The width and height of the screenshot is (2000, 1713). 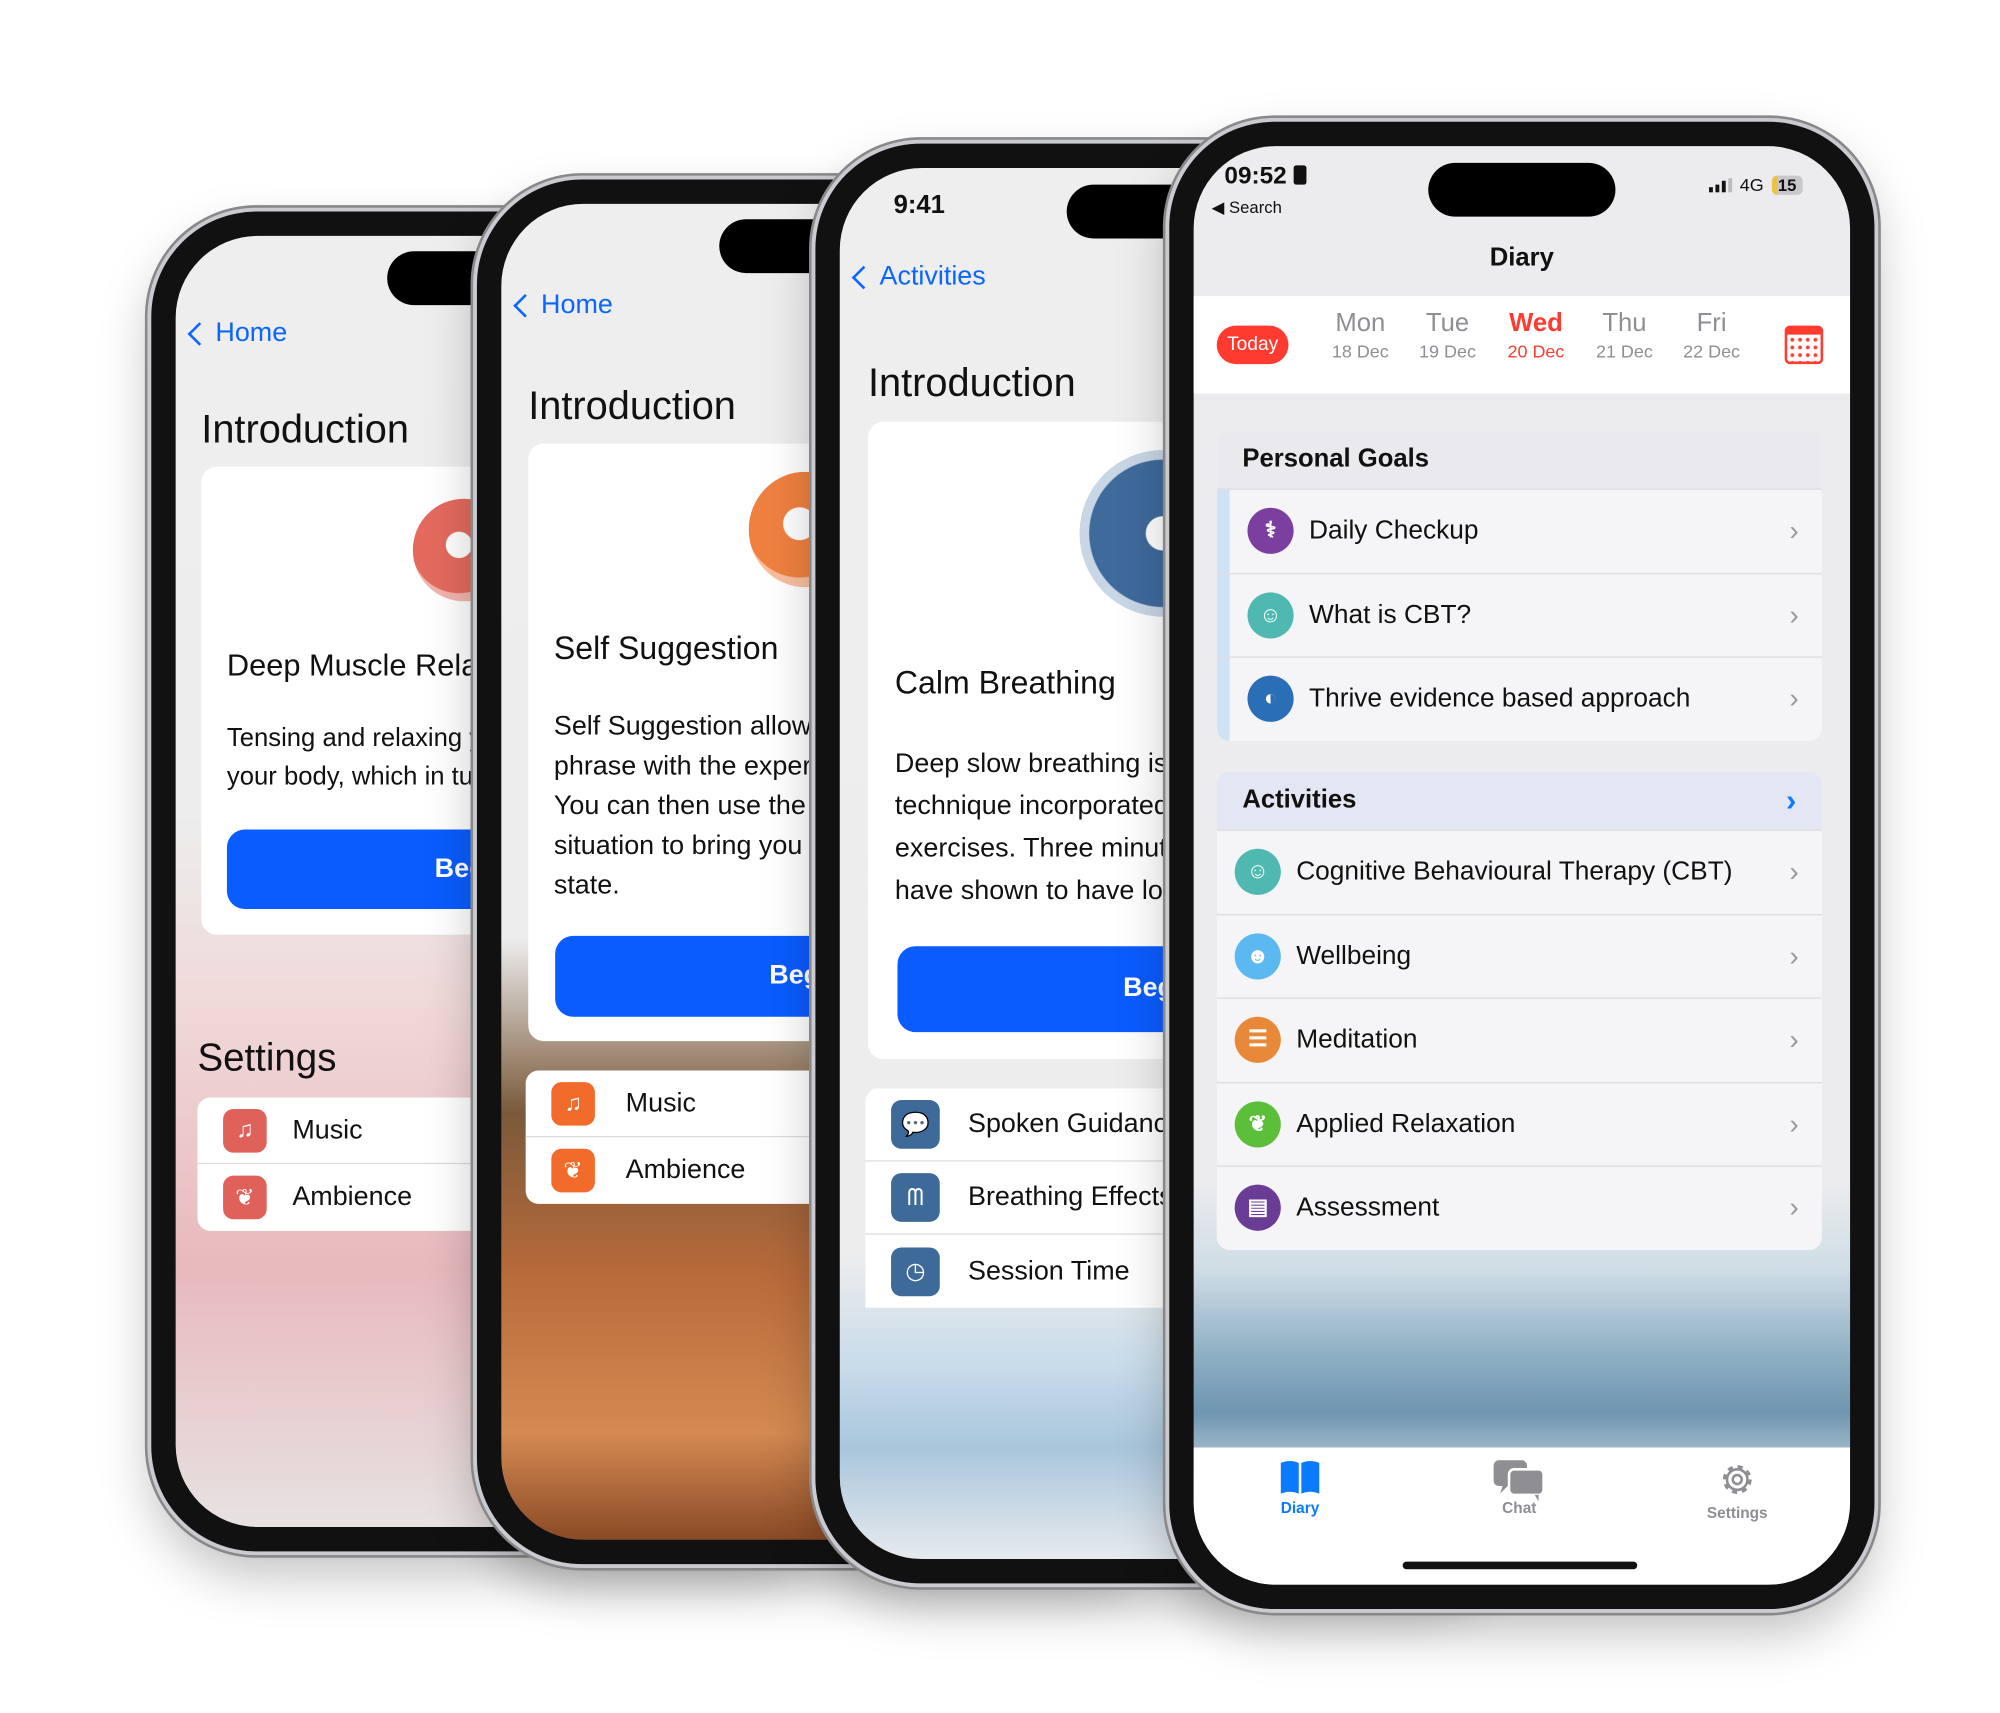 I want to click on home-indicator, so click(x=1520, y=1565).